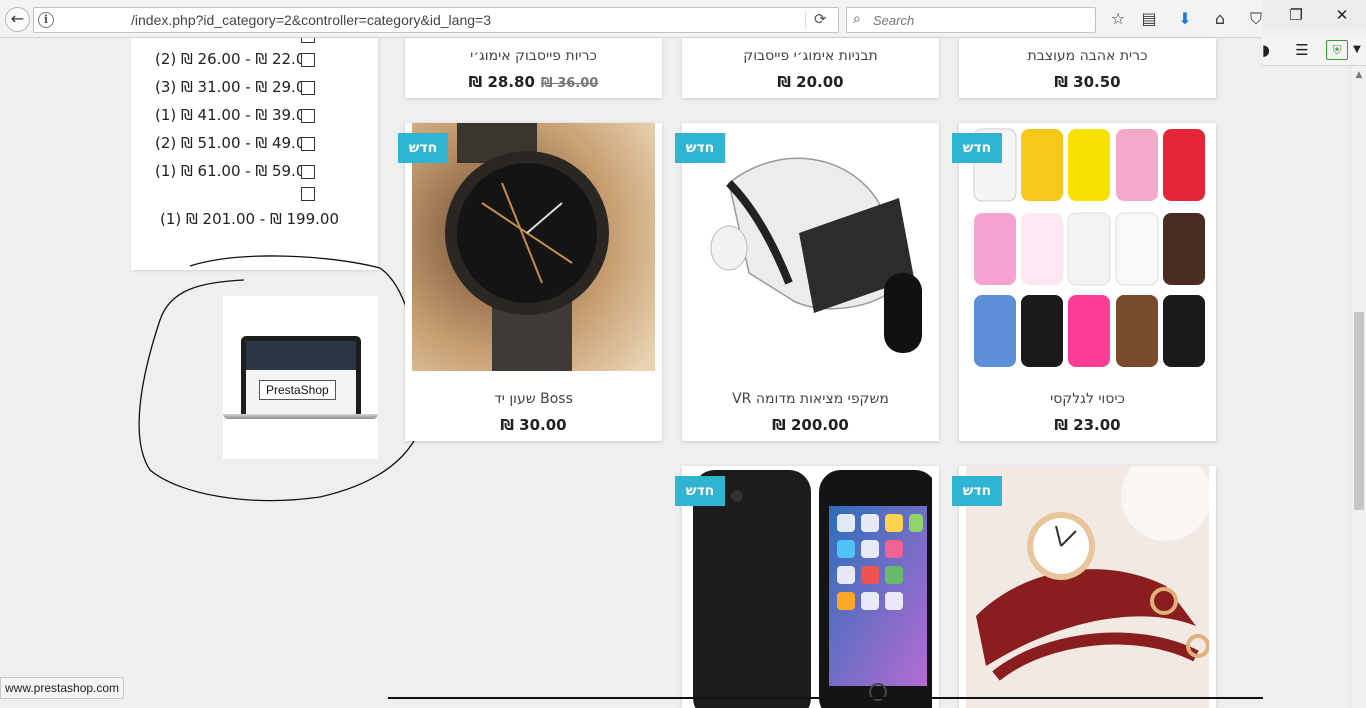  I want to click on product-price: ₪ 28.80 ₪ 36.00, so click(533, 82).